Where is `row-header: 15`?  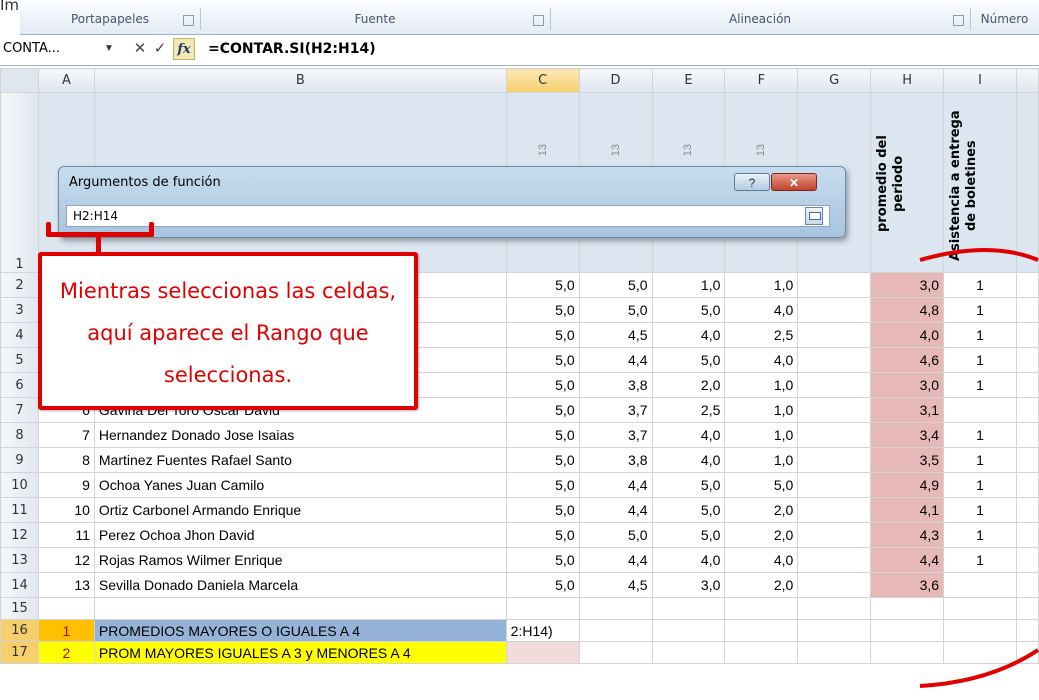
row-header: 15 is located at coordinates (19, 608).